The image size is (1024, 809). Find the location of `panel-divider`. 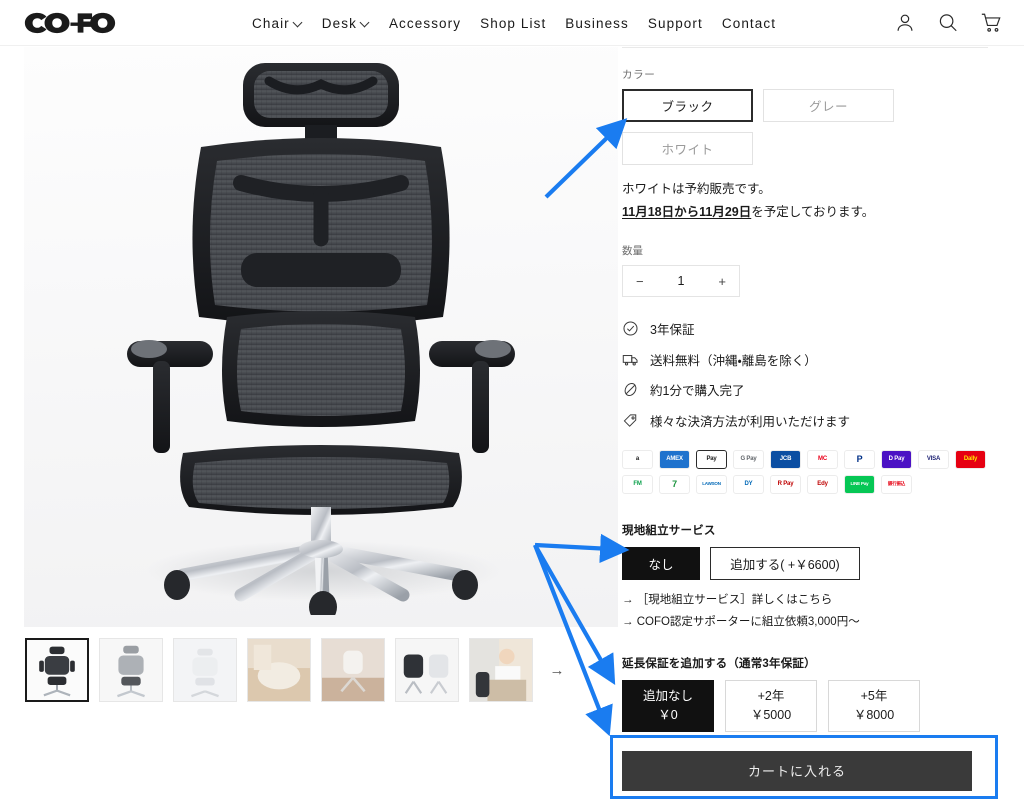

panel-divider is located at coordinates (805, 47).